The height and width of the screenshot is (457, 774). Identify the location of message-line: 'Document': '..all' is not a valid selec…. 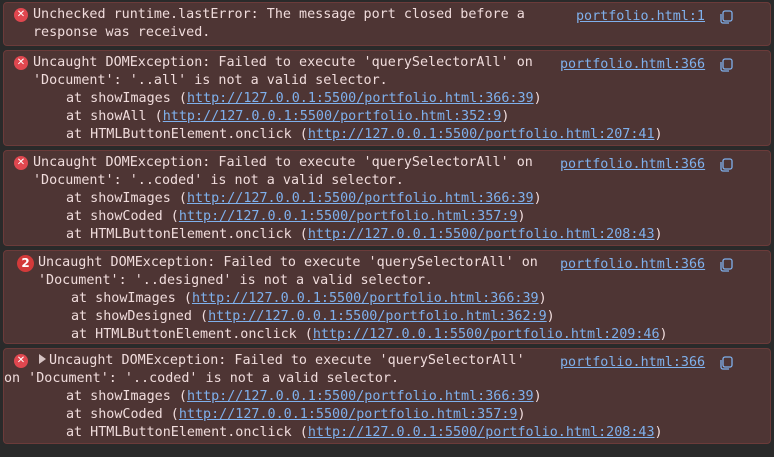
(210, 80).